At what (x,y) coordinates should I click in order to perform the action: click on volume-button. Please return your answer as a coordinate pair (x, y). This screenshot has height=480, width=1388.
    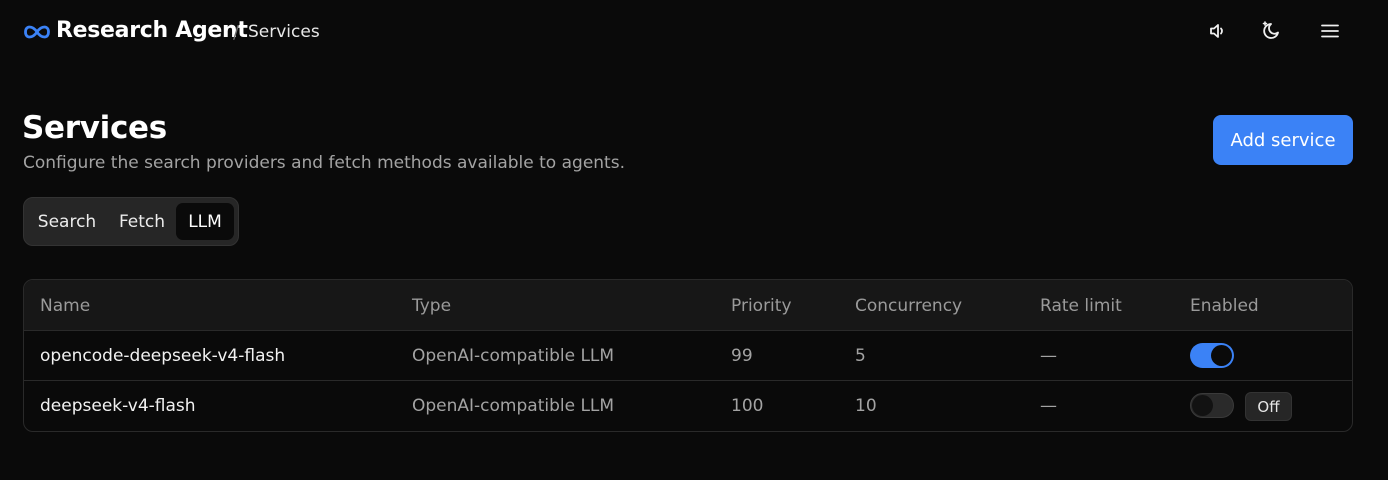
    Looking at the image, I should click on (1218, 31).